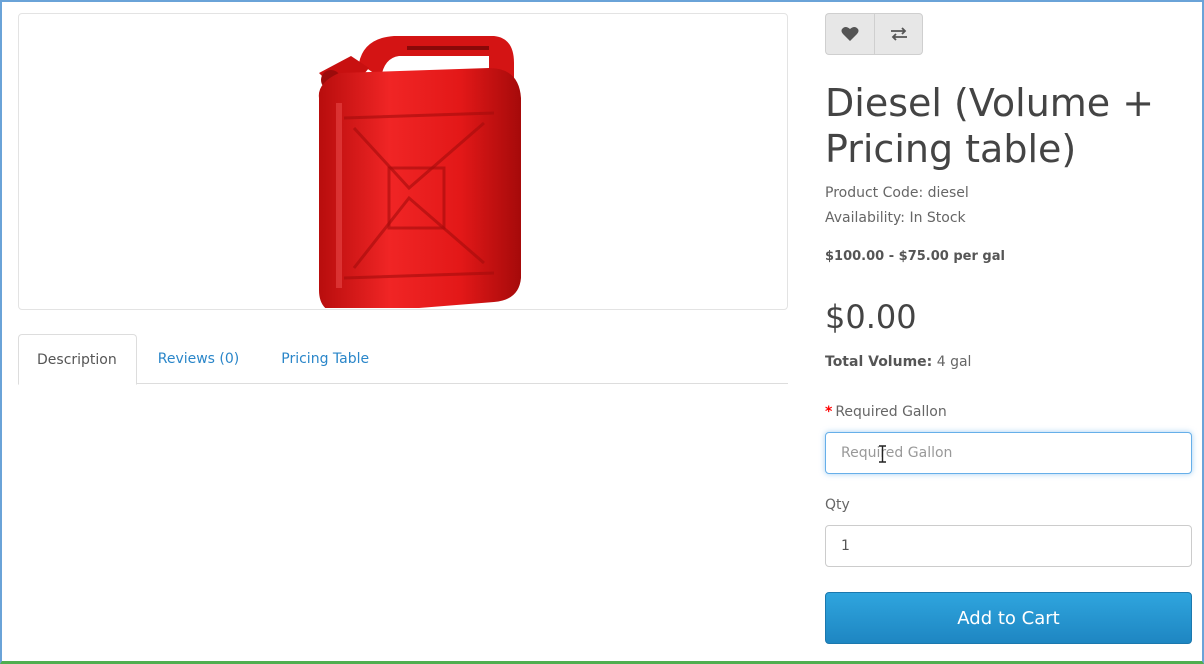 The width and height of the screenshot is (1204, 664). What do you see at coordinates (879, 362) in the screenshot?
I see `total-volume-label: Total Volume:` at bounding box center [879, 362].